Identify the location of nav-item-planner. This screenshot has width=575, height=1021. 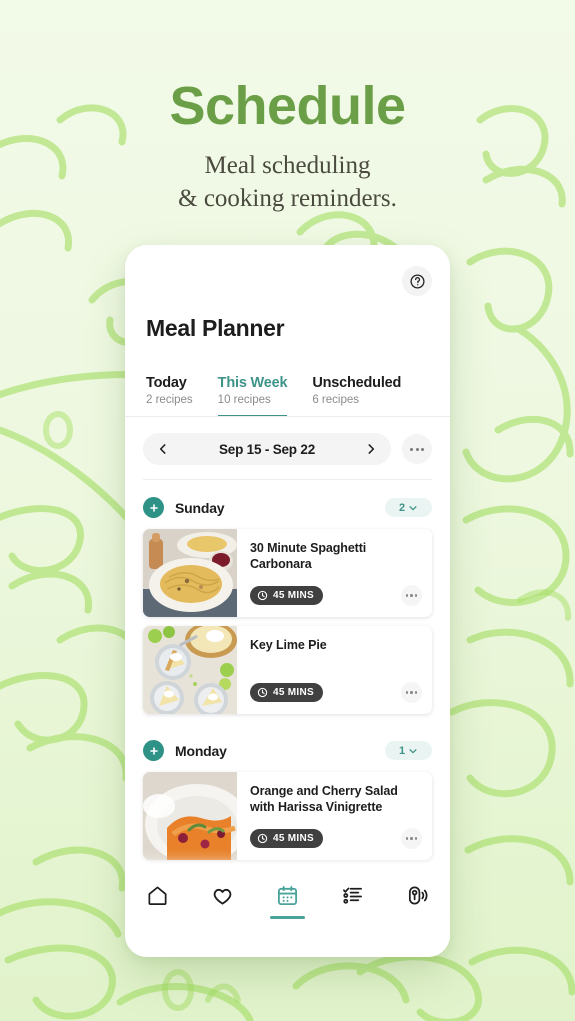
(288, 901).